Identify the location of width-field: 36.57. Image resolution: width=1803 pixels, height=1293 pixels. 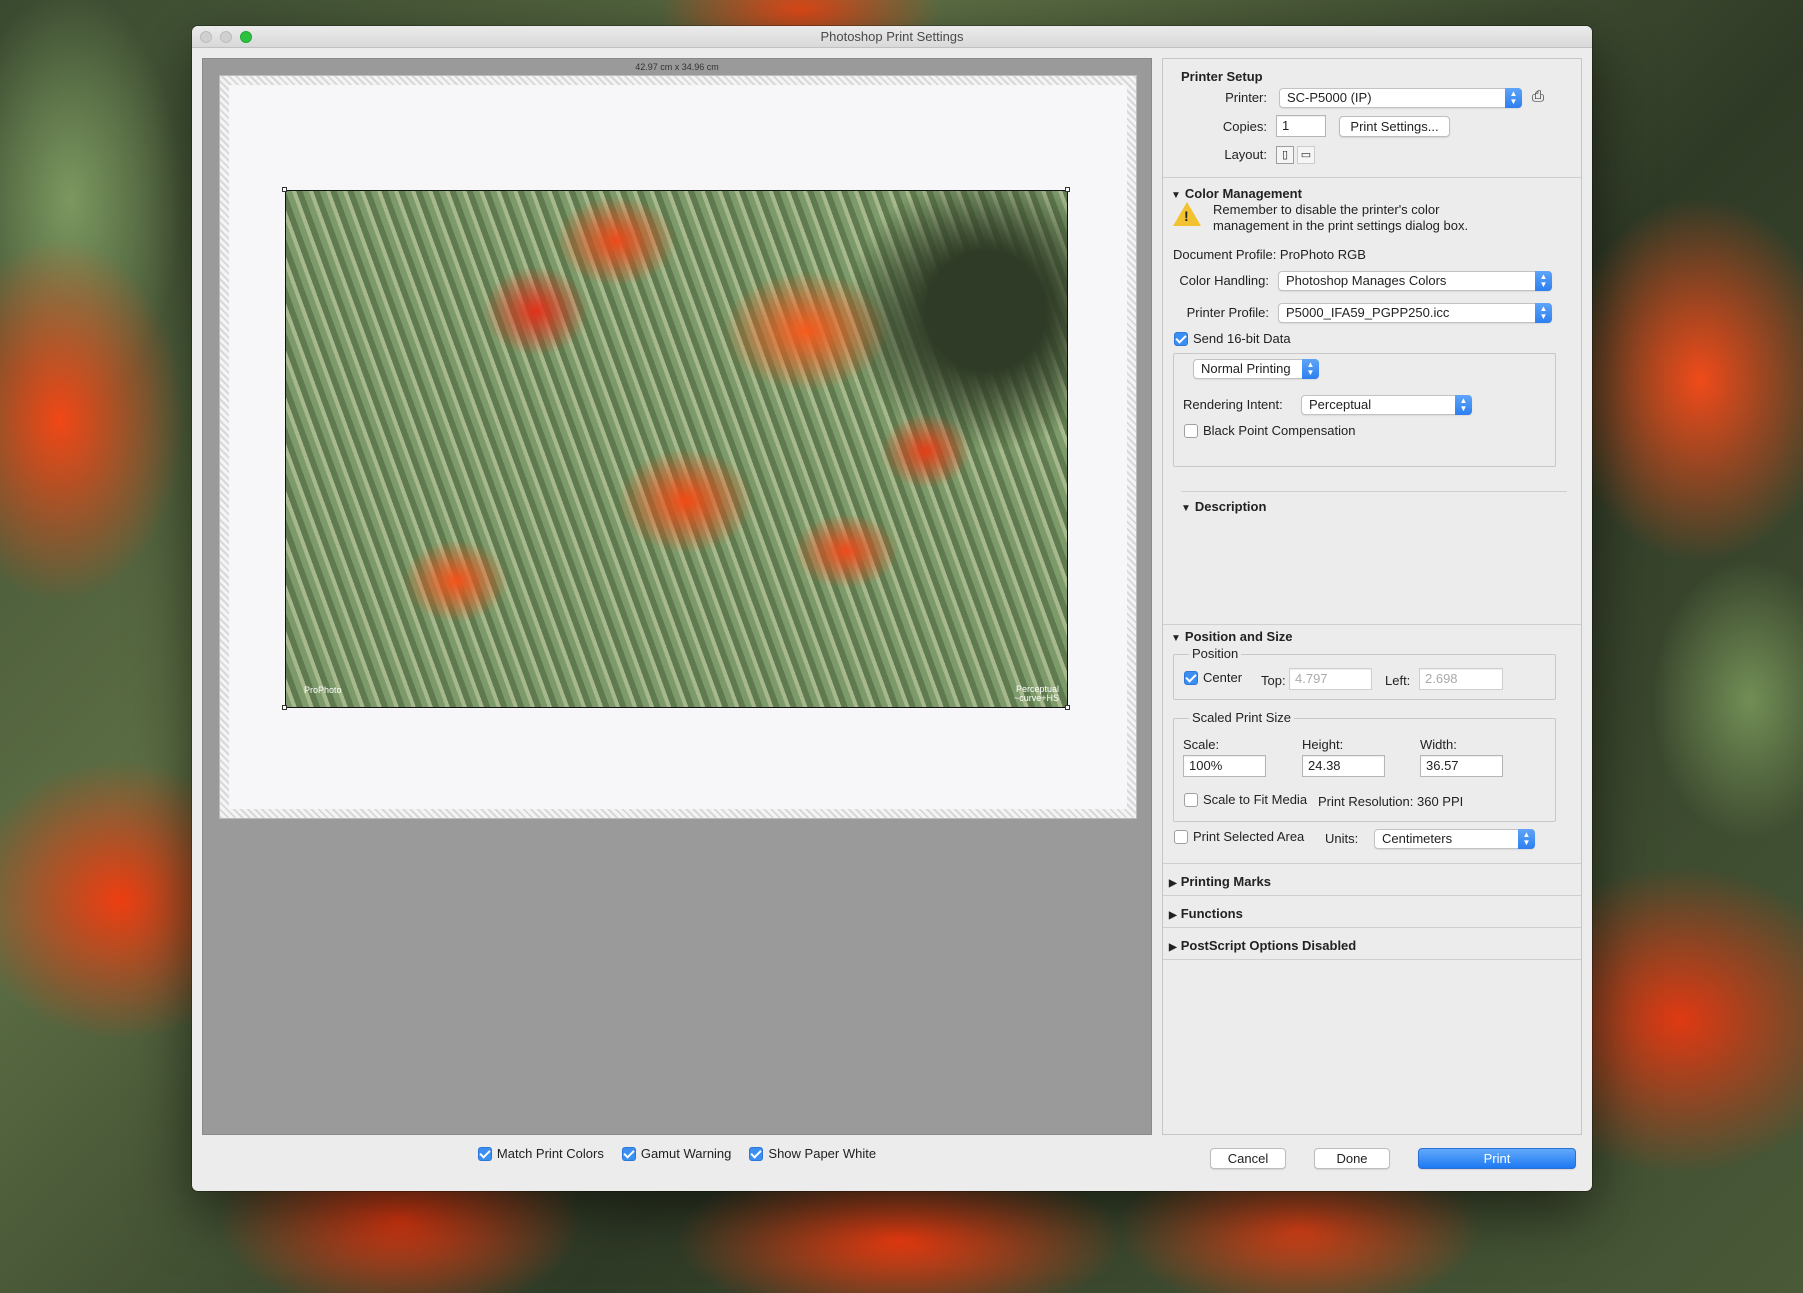
(1461, 766).